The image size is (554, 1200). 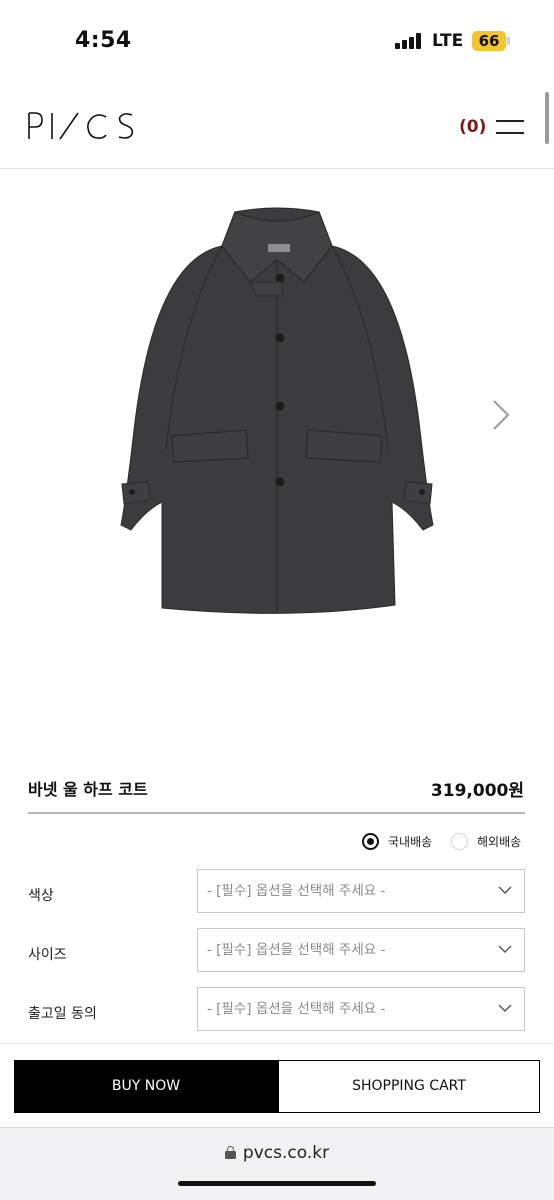 What do you see at coordinates (472, 127) in the screenshot?
I see `cart-count: (0)` at bounding box center [472, 127].